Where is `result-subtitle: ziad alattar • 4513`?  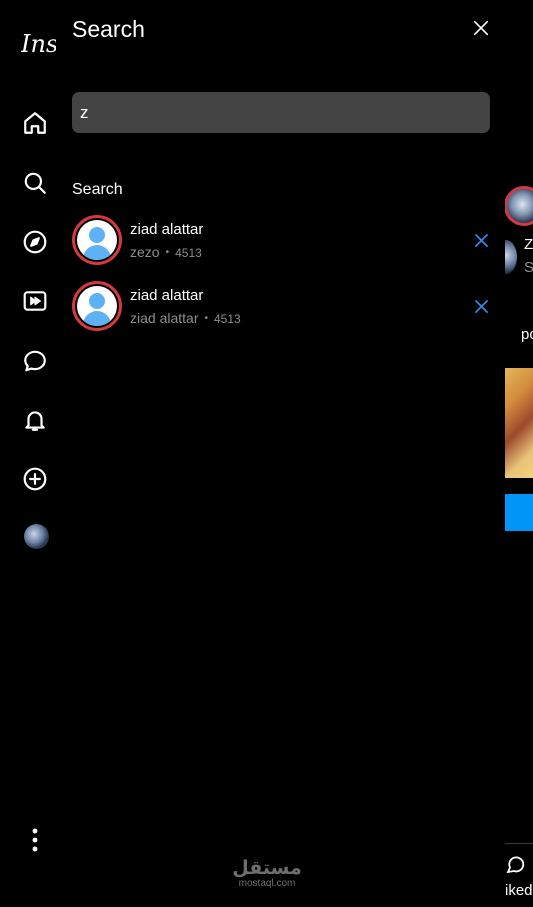 result-subtitle: ziad alattar • 4513 is located at coordinates (185, 318).